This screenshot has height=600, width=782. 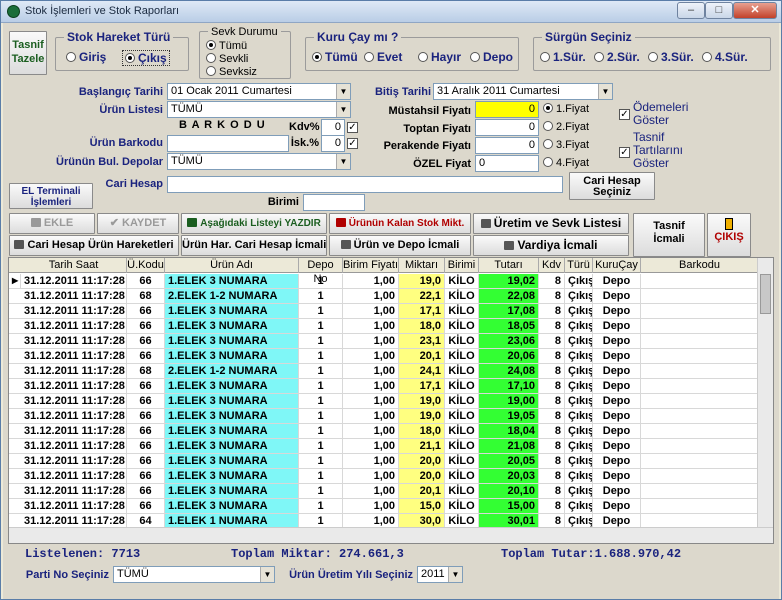 What do you see at coordinates (566, 145) in the screenshot?
I see `radio-fiyat-3: 3.Fiyat` at bounding box center [566, 145].